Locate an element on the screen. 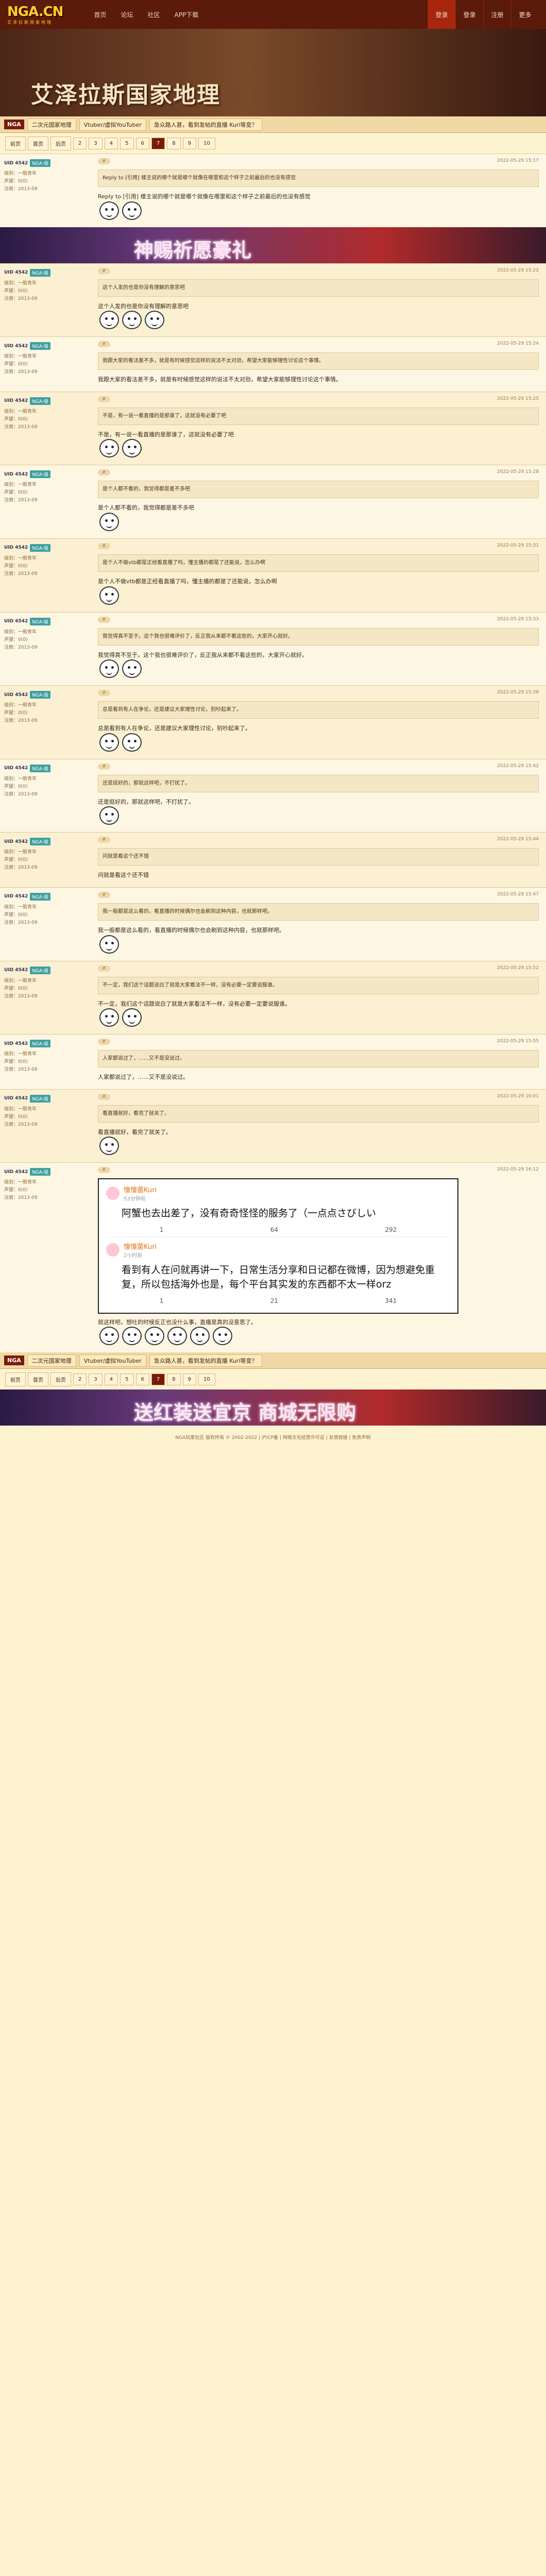 This screenshot has height=2576, width=546. register-link: 注册 is located at coordinates (497, 14).